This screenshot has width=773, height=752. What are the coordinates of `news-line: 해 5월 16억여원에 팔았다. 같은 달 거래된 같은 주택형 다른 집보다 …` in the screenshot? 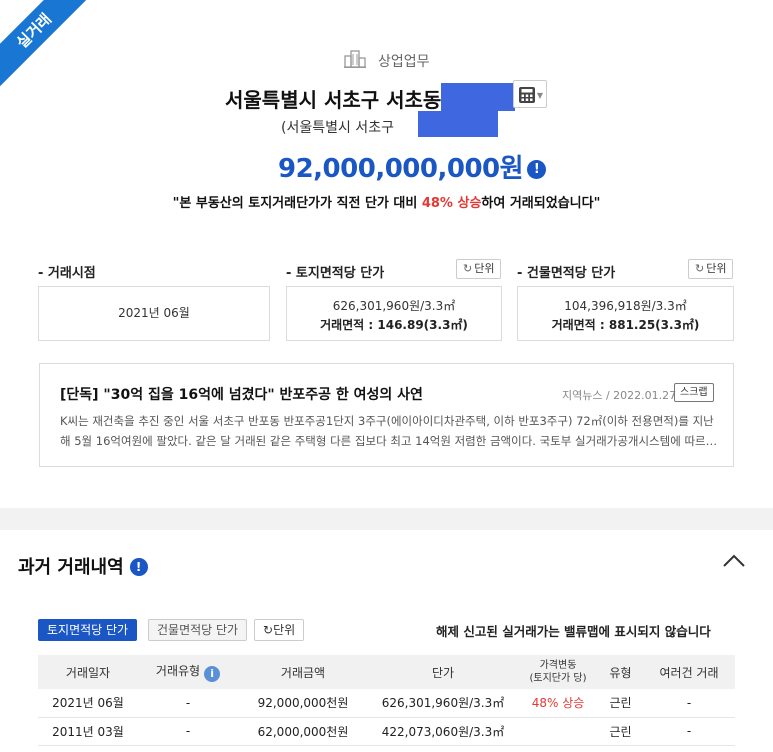 It's located at (389, 441).